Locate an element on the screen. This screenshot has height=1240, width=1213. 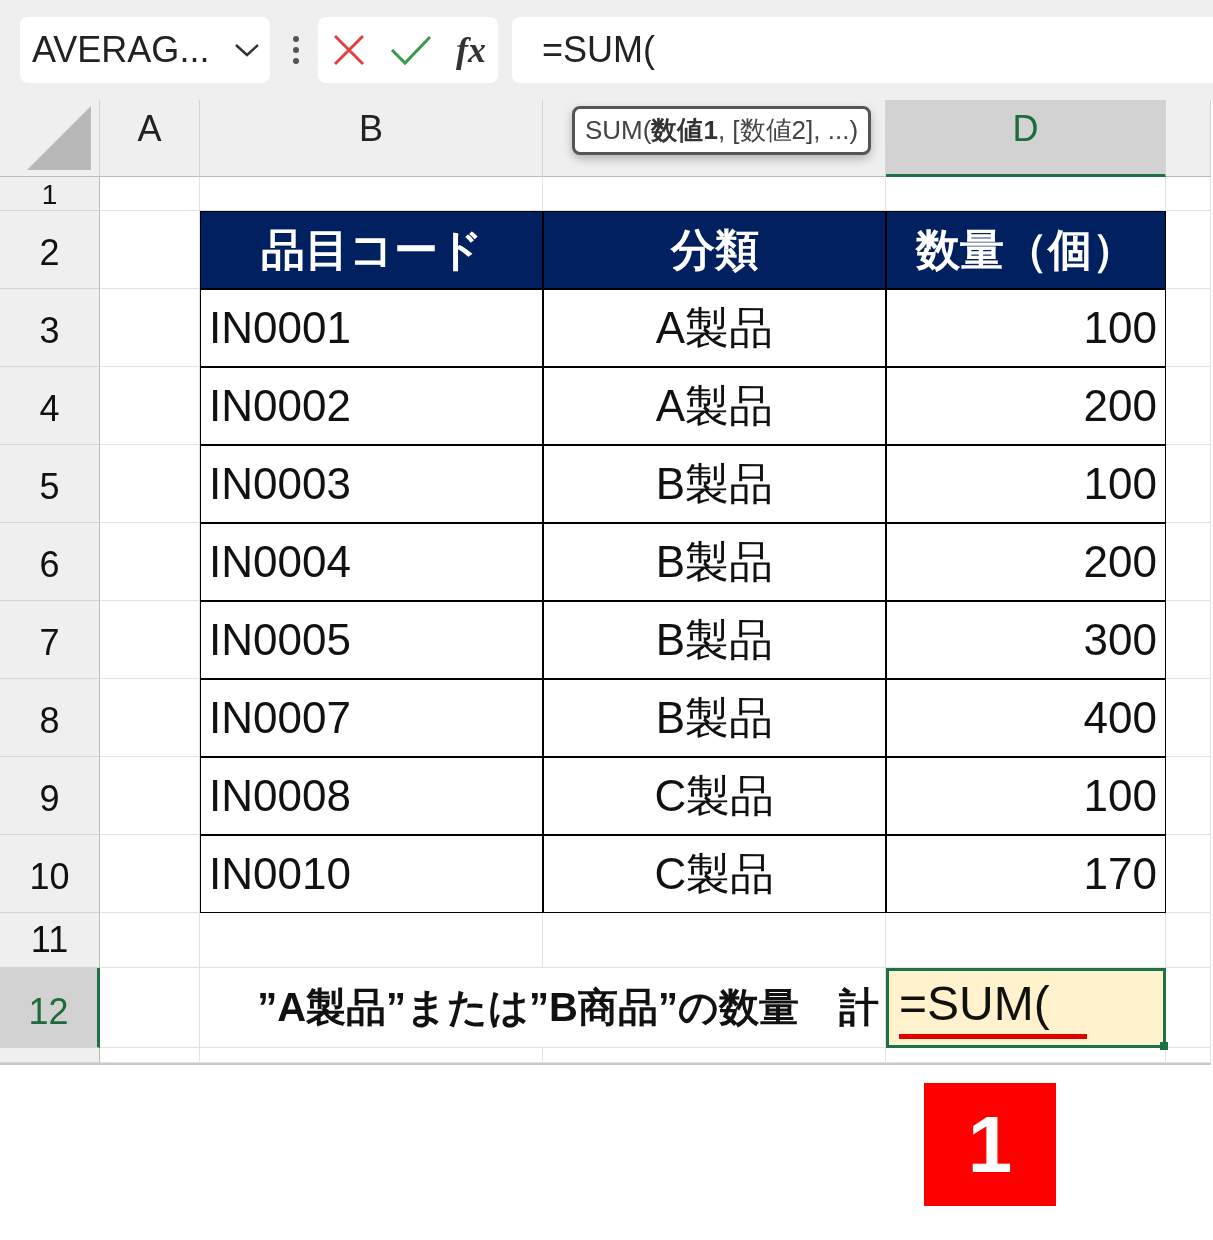
row-header: 5 is located at coordinates (50, 484).